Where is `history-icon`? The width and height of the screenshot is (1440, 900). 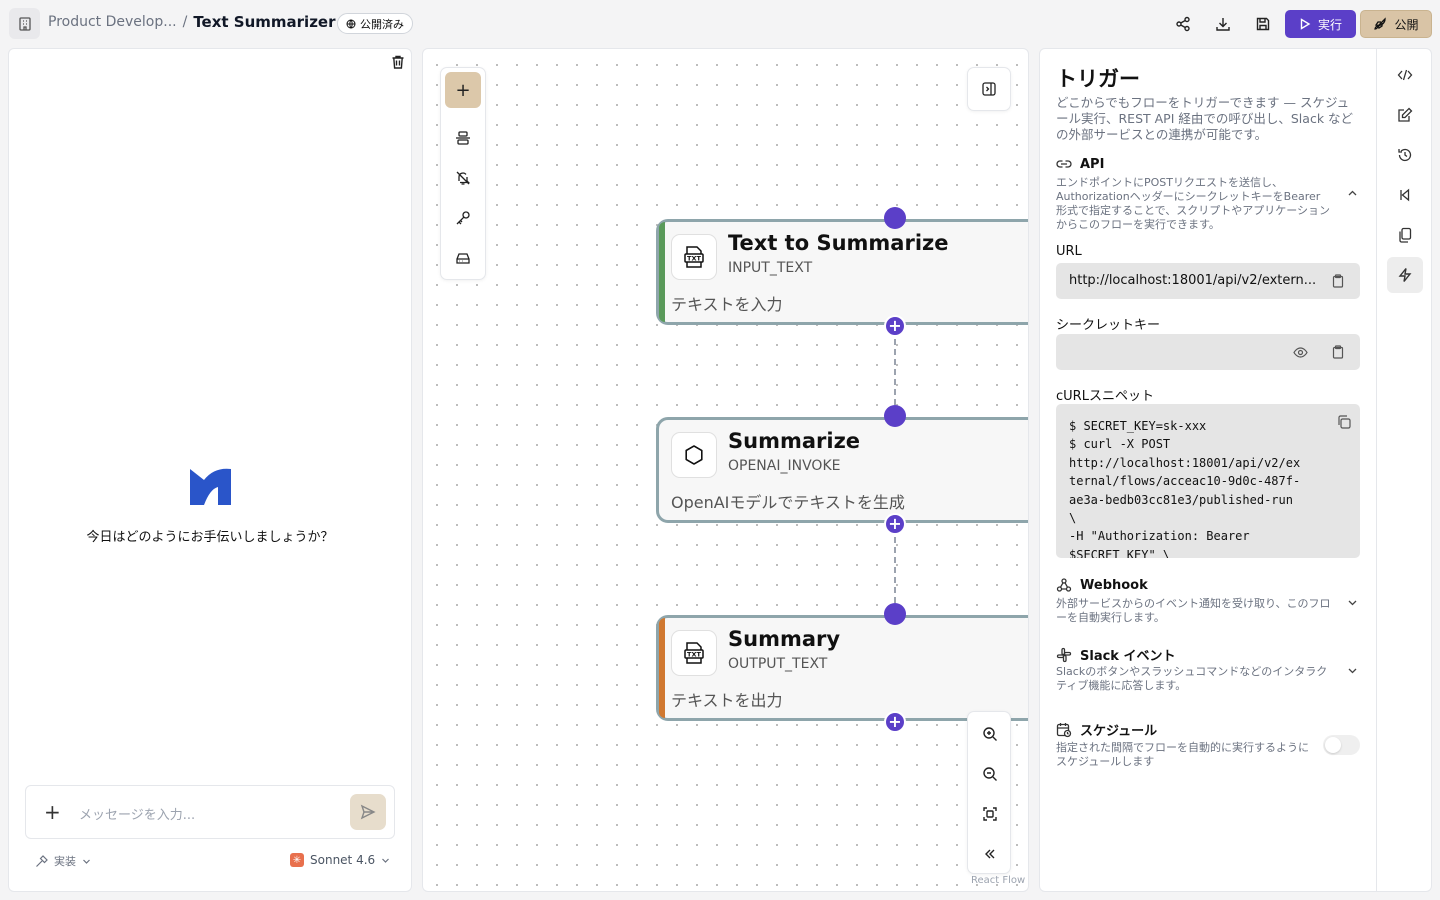
history-icon is located at coordinates (1405, 155).